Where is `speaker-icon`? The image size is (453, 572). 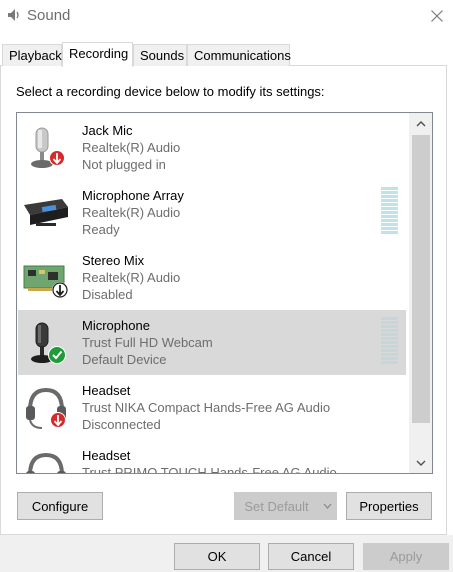
speaker-icon is located at coordinates (13, 15).